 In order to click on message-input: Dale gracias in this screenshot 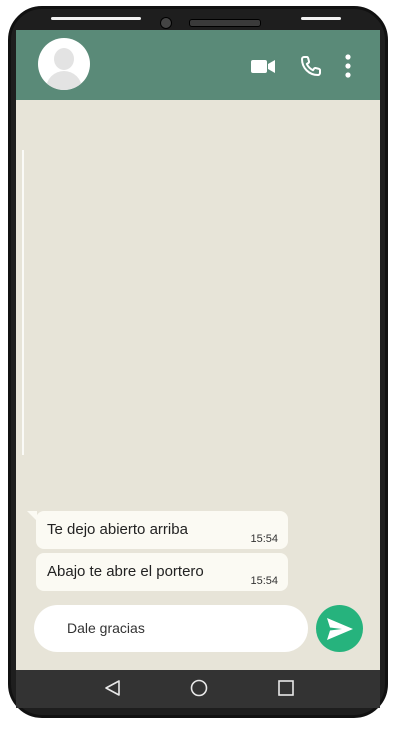, I will do `click(171, 628)`.